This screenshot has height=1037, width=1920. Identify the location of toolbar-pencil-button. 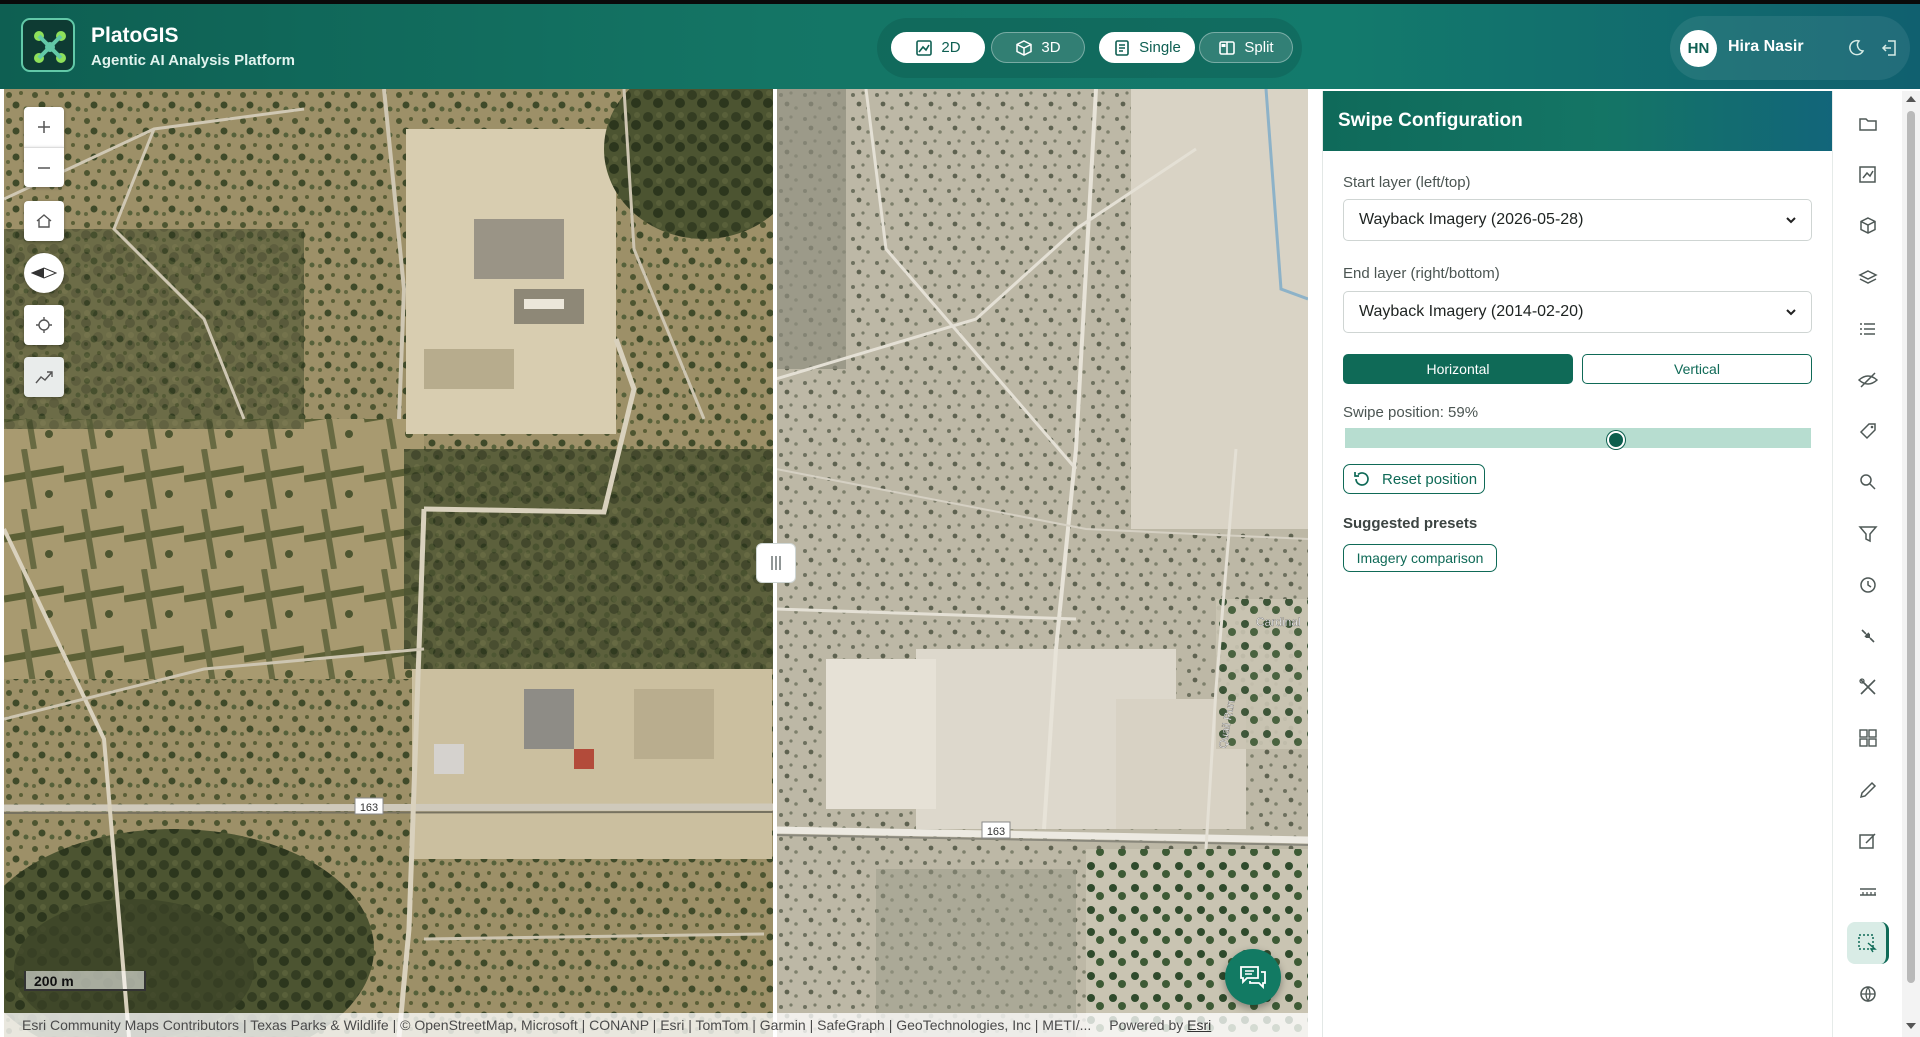
(1868, 790).